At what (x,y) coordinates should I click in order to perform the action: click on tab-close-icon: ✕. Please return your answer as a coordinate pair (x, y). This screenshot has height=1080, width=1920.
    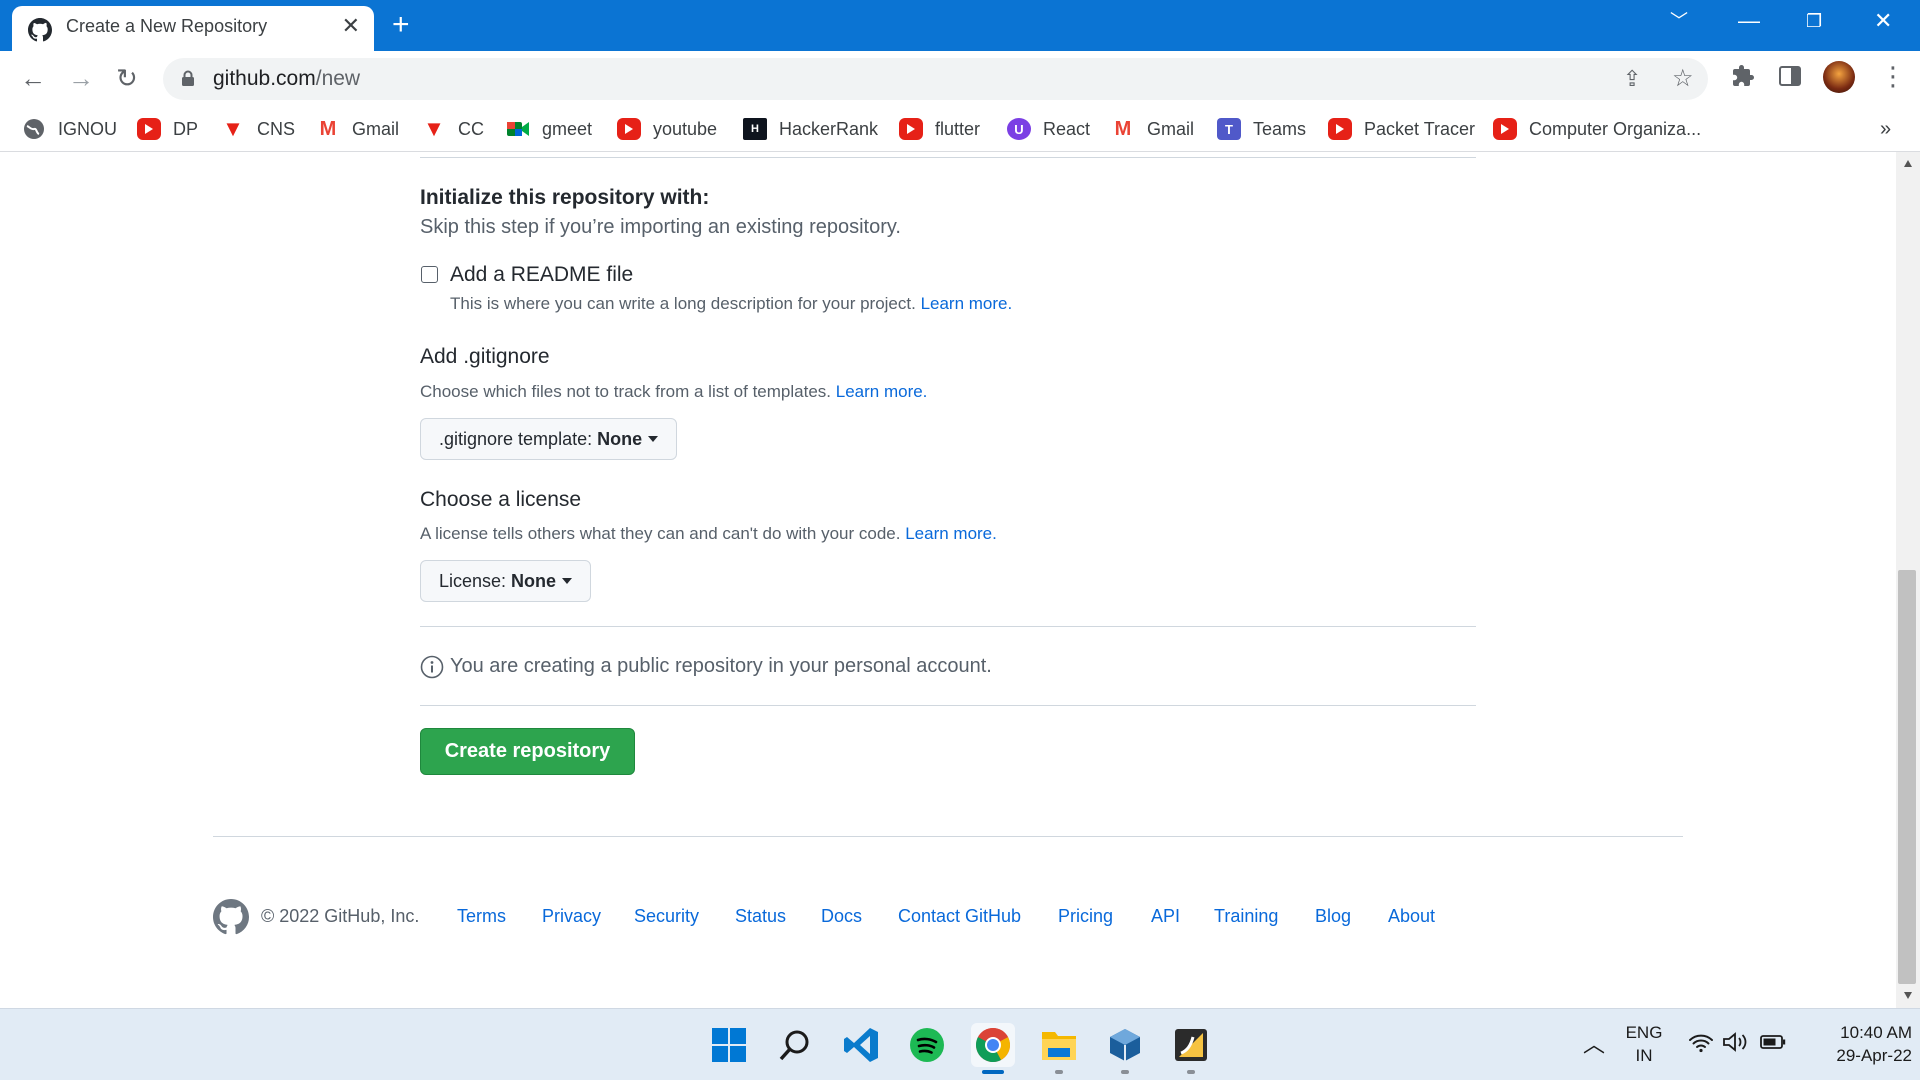
    Looking at the image, I should click on (351, 26).